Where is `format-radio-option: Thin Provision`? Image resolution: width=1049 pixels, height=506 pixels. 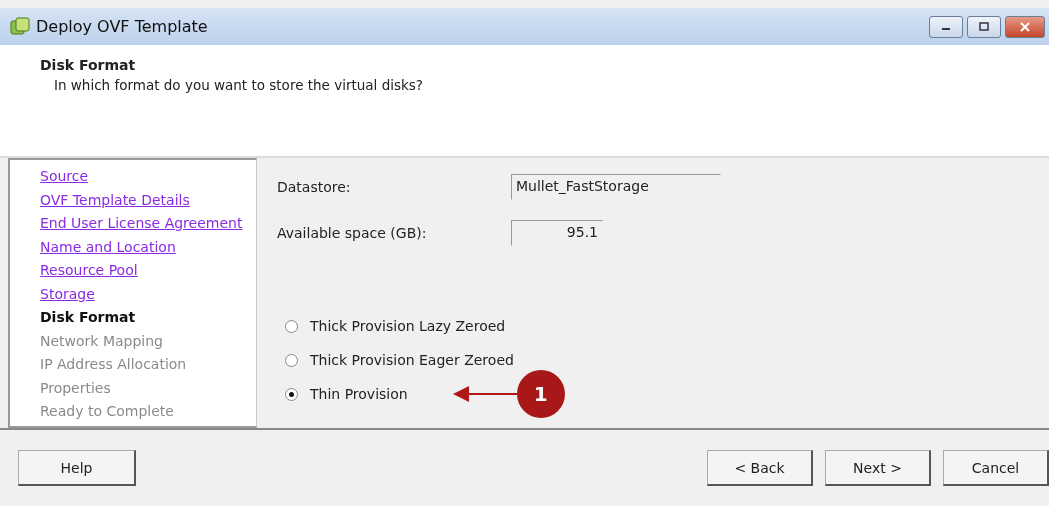 format-radio-option: Thin Provision is located at coordinates (342, 394).